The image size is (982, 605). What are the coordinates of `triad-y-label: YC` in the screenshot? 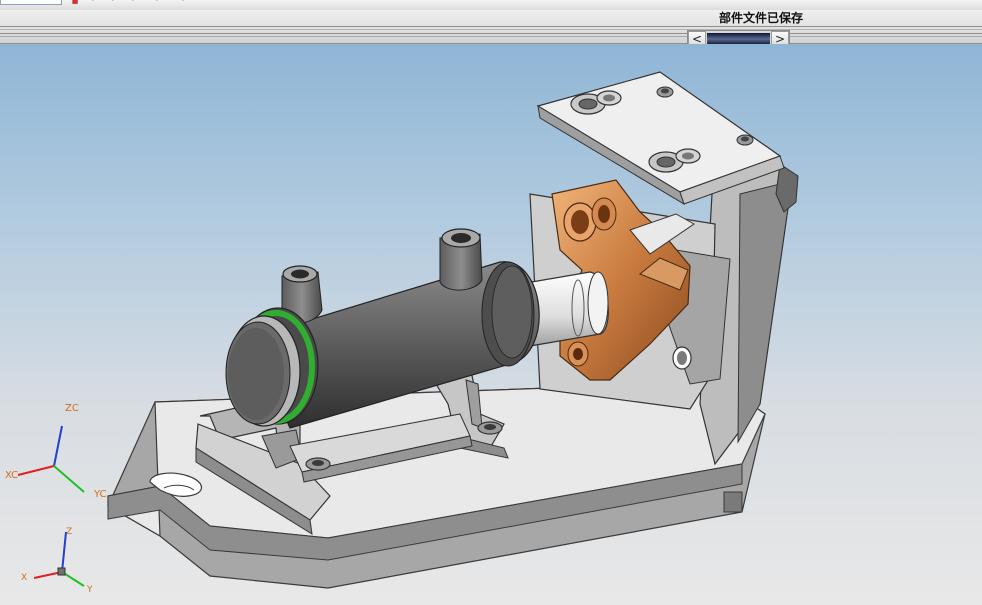 It's located at (100, 494).